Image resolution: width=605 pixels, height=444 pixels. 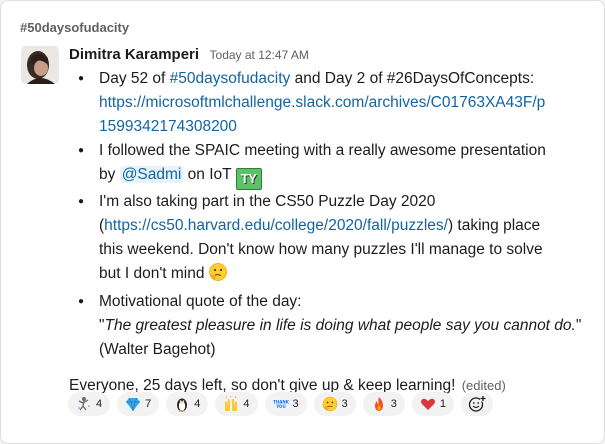 I want to click on svg-text: YOU, so click(x=280, y=406).